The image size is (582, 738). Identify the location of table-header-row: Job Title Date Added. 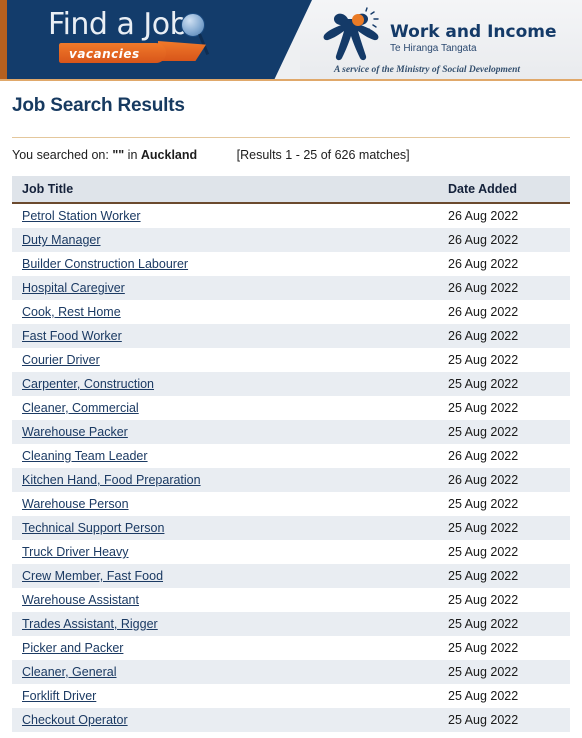
(291, 190).